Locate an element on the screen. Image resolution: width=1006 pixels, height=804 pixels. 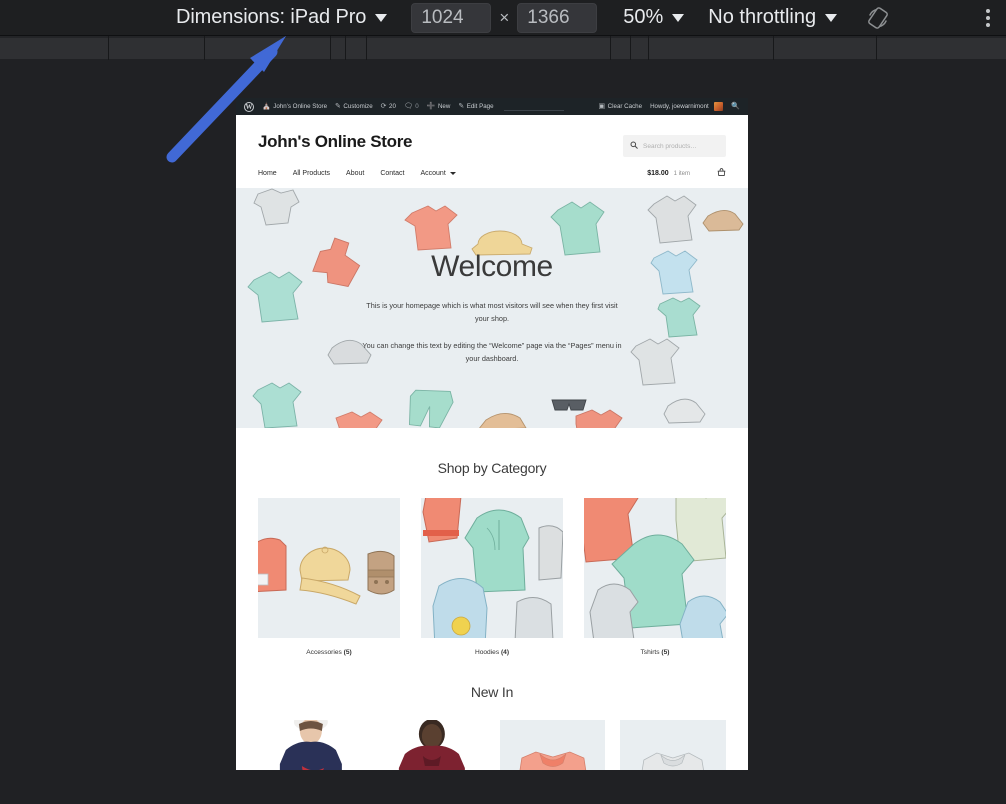
category-name: Hoodies is located at coordinates (487, 652).